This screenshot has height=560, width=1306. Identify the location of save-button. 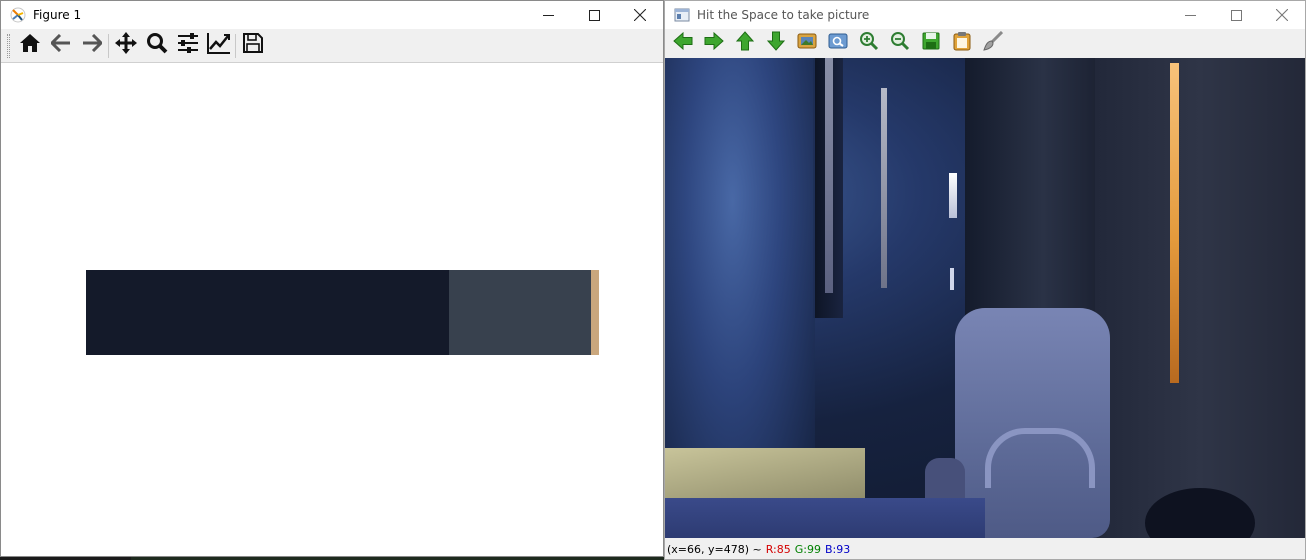
(252, 46).